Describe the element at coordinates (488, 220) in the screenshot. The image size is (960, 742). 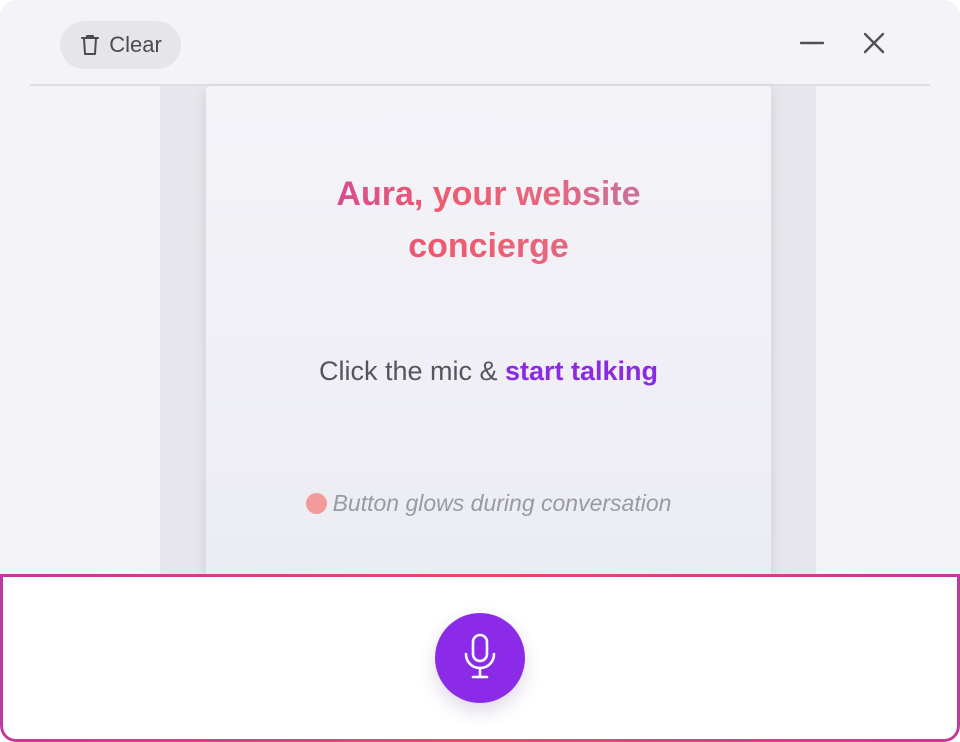
I see `headline: Aura, your website concierge` at that location.